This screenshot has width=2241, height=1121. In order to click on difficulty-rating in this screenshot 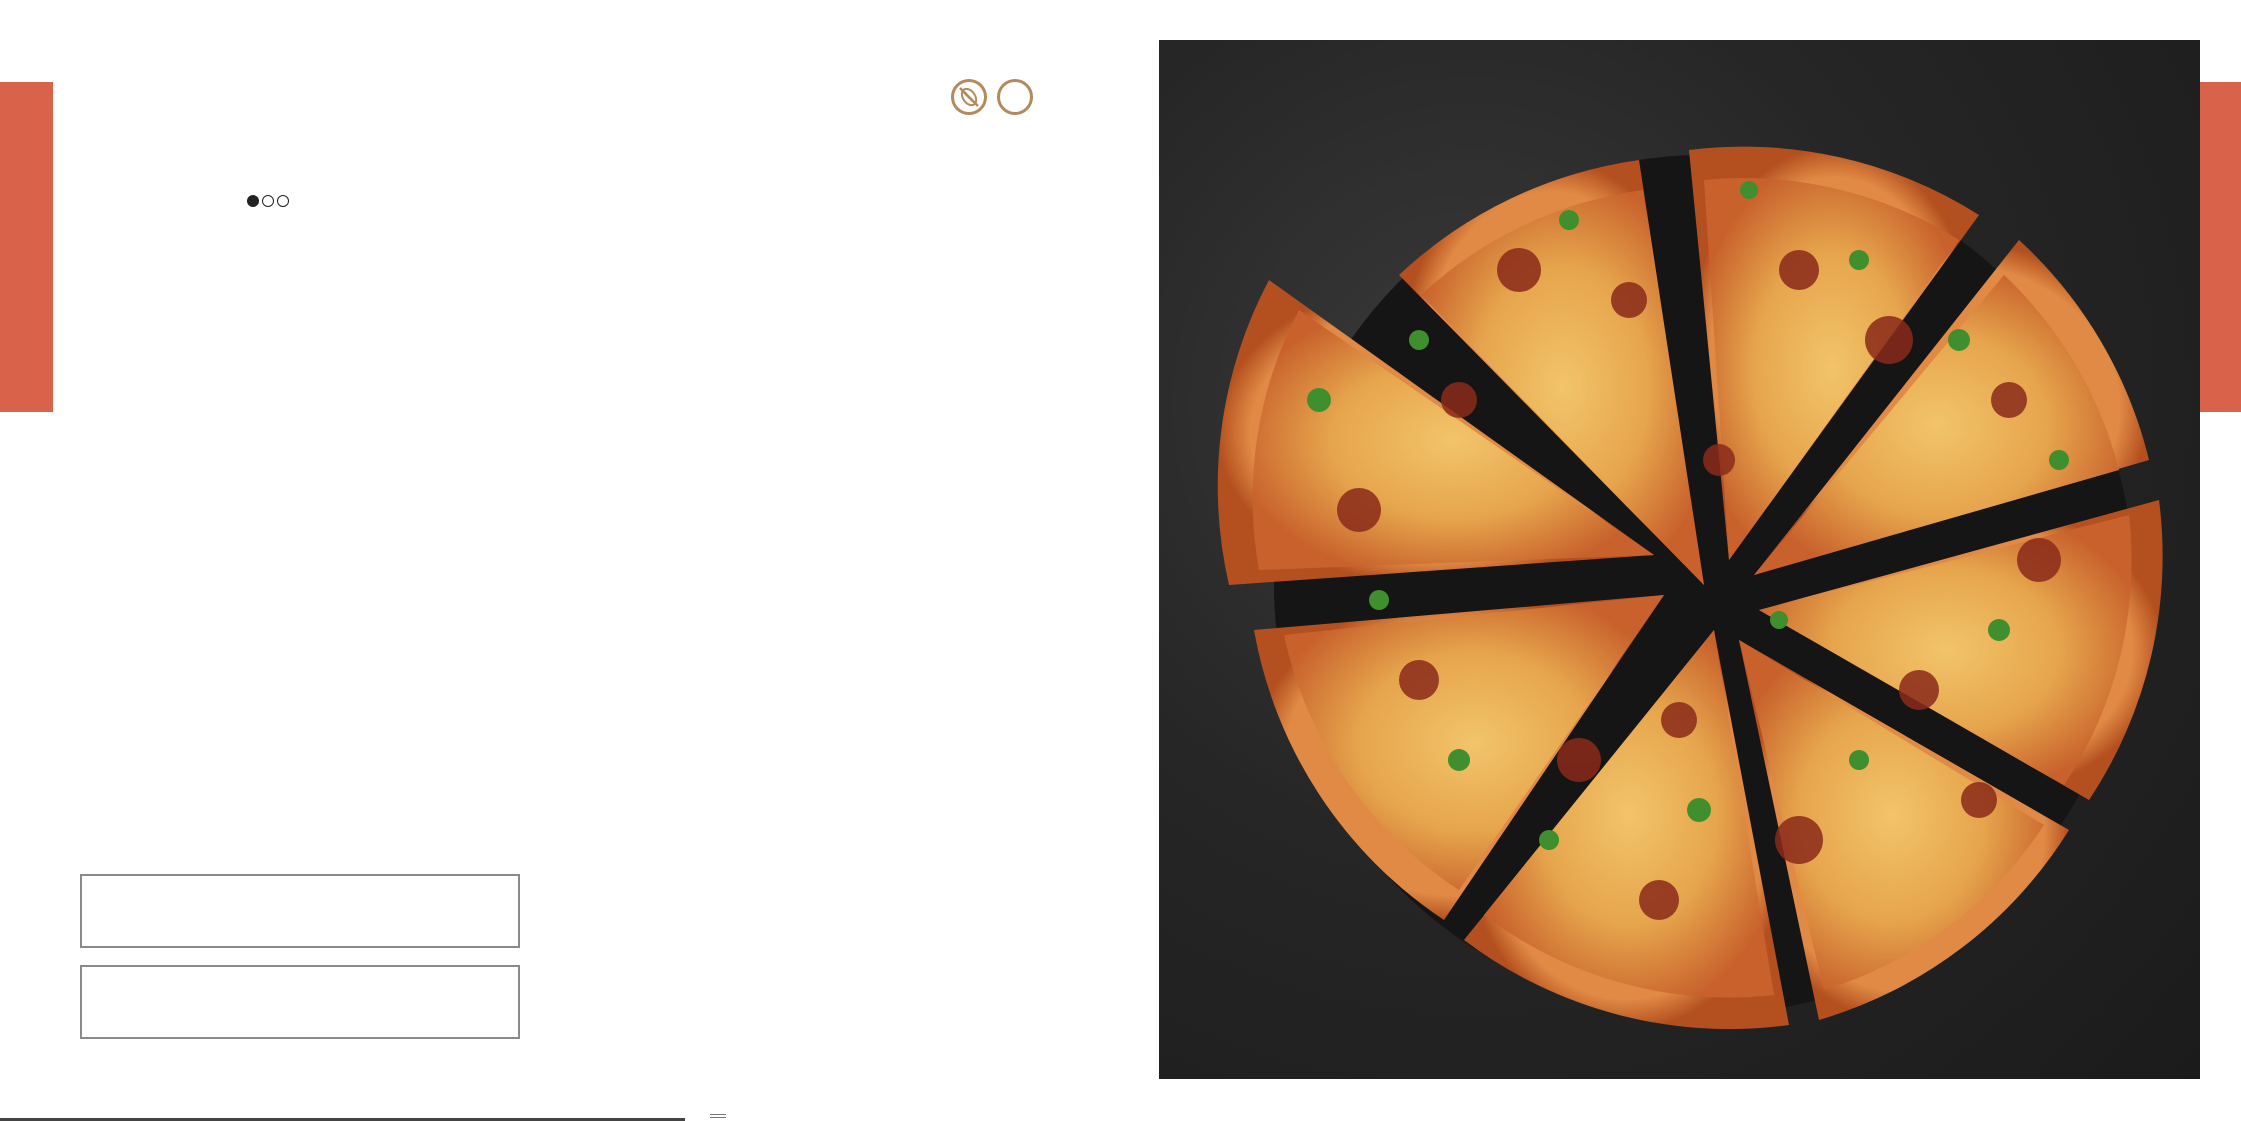, I will do `click(268, 201)`.